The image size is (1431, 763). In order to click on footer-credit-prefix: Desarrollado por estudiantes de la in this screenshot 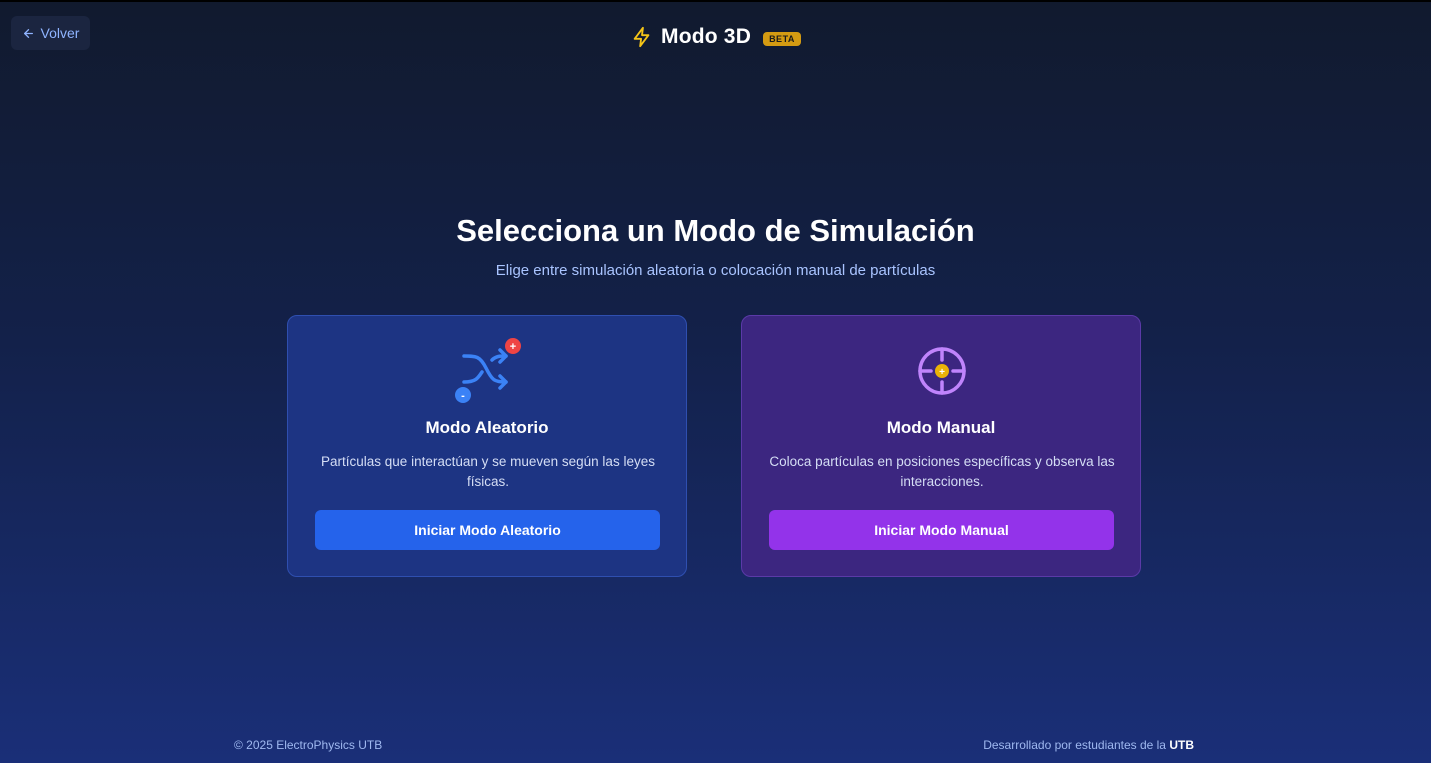, I will do `click(1074, 745)`.